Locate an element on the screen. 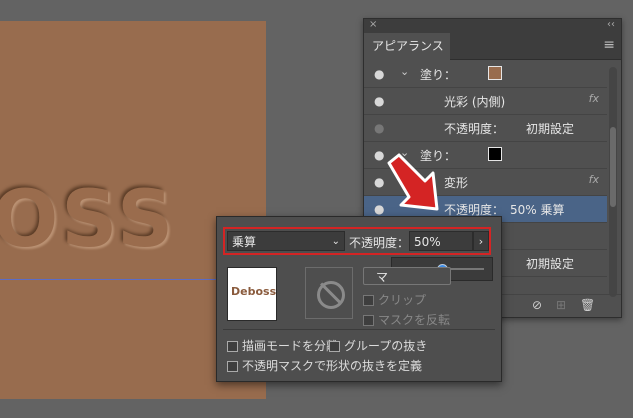 The width and height of the screenshot is (633, 418). thumbnail-text: Deboss is located at coordinates (254, 291).